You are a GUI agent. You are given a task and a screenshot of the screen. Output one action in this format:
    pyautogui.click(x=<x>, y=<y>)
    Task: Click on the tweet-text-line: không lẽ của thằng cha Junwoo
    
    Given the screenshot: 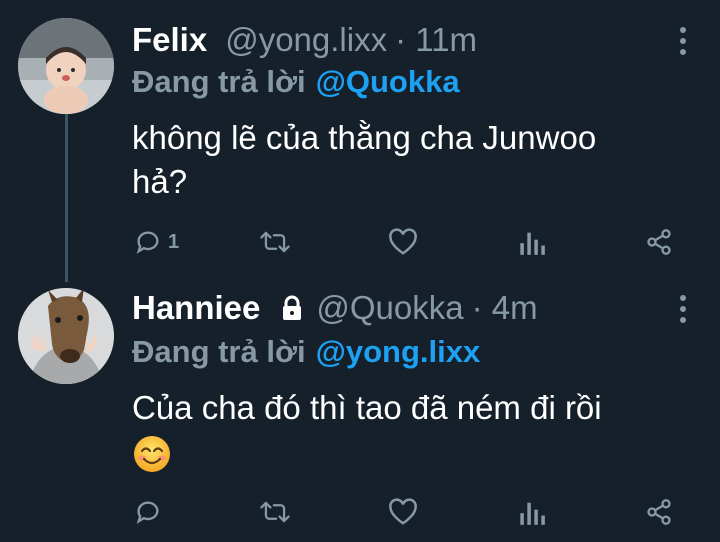 What is the action you would take?
    pyautogui.click(x=364, y=137)
    